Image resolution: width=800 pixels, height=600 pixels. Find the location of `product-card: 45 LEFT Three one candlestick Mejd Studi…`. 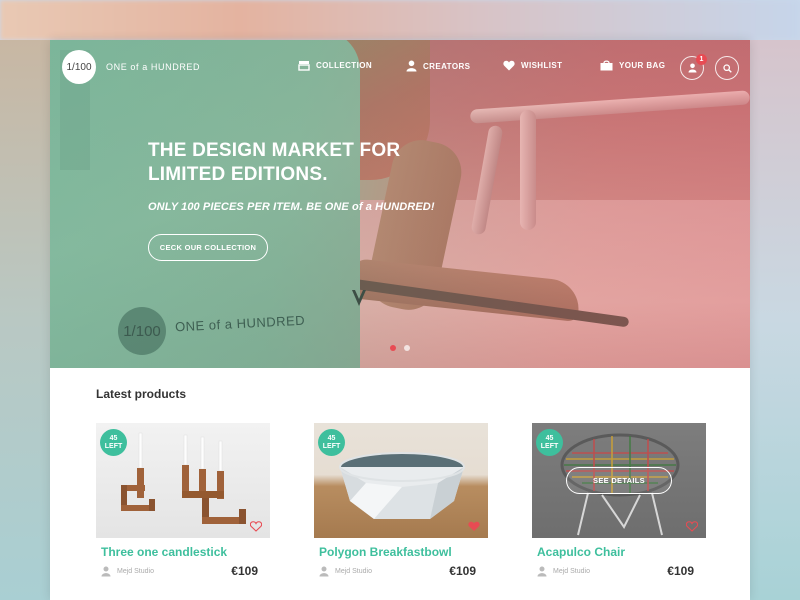

product-card: 45 LEFT Three one candlestick Mejd Studi… is located at coordinates (183, 500).